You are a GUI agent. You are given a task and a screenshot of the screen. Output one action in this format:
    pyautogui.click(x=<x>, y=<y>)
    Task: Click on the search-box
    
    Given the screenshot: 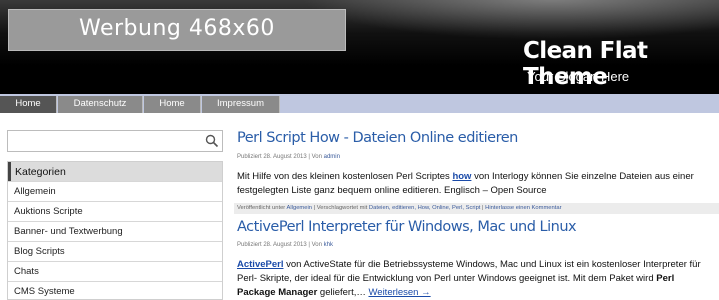 What is the action you would take?
    pyautogui.click(x=115, y=141)
    